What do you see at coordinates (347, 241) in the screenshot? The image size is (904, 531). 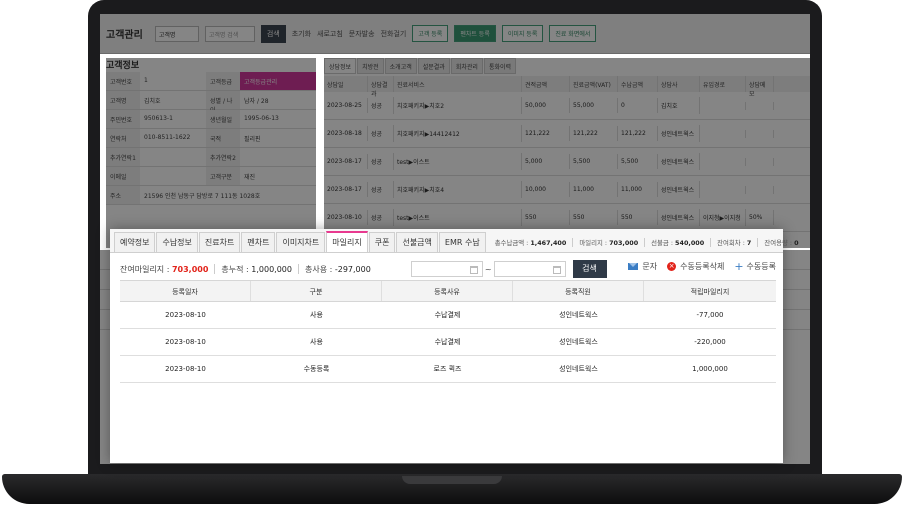 I see `tab-mileage: 마일리지` at bounding box center [347, 241].